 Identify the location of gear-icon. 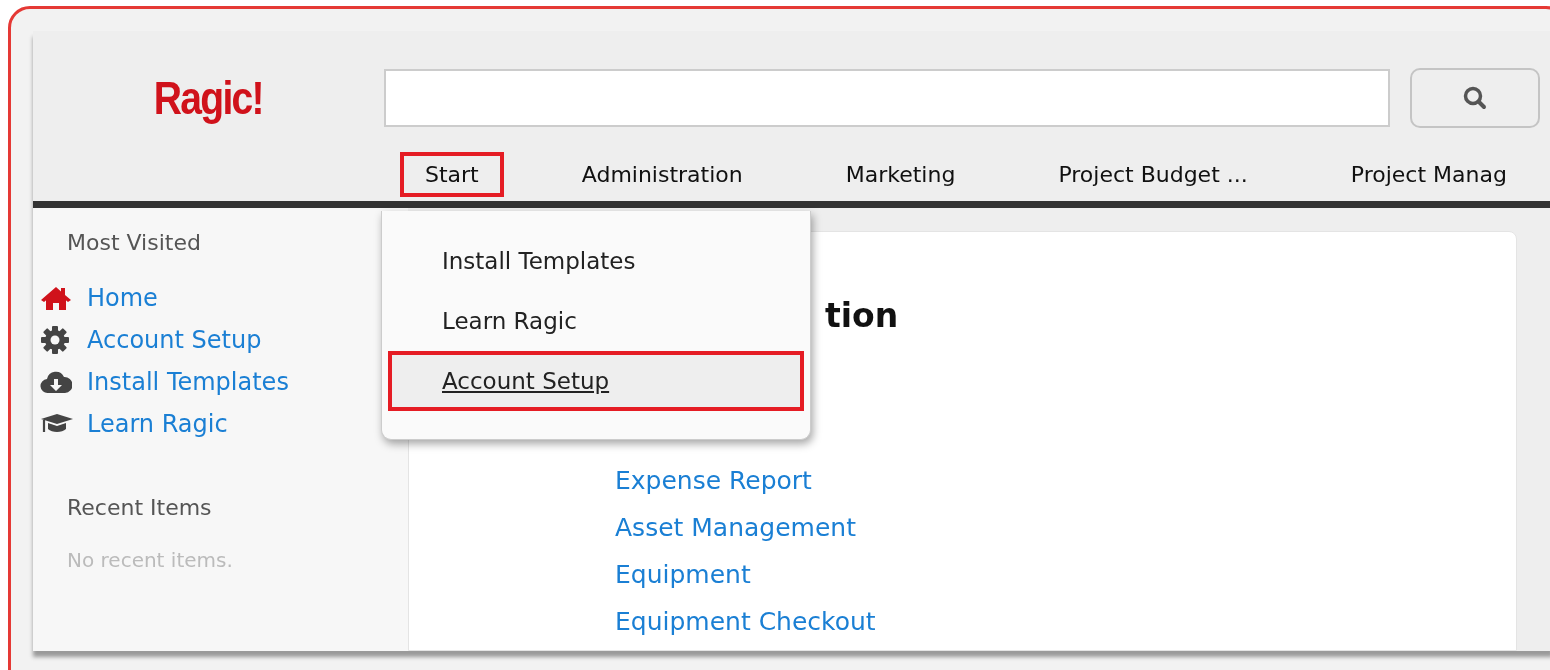
(55, 340).